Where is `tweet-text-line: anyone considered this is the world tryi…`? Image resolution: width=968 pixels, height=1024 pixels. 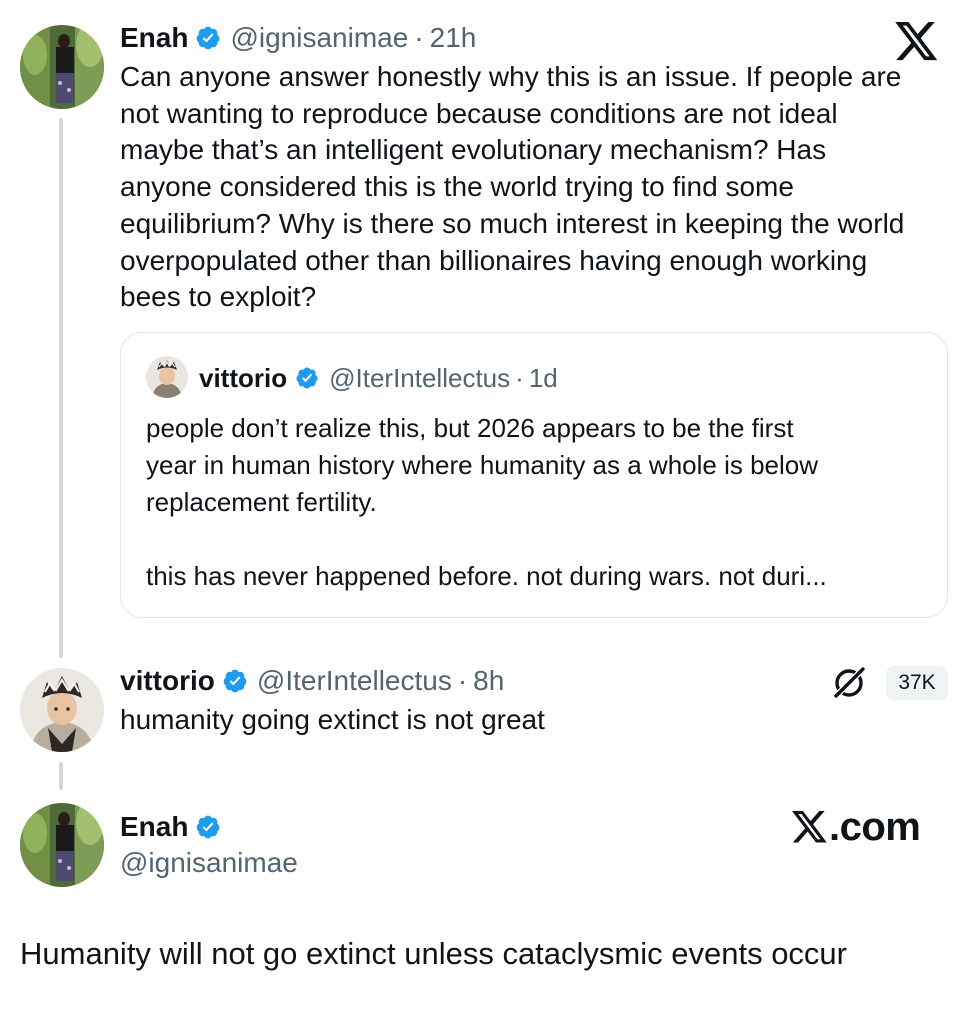
tweet-text-line: anyone considered this is the world tryi… is located at coordinates (457, 187).